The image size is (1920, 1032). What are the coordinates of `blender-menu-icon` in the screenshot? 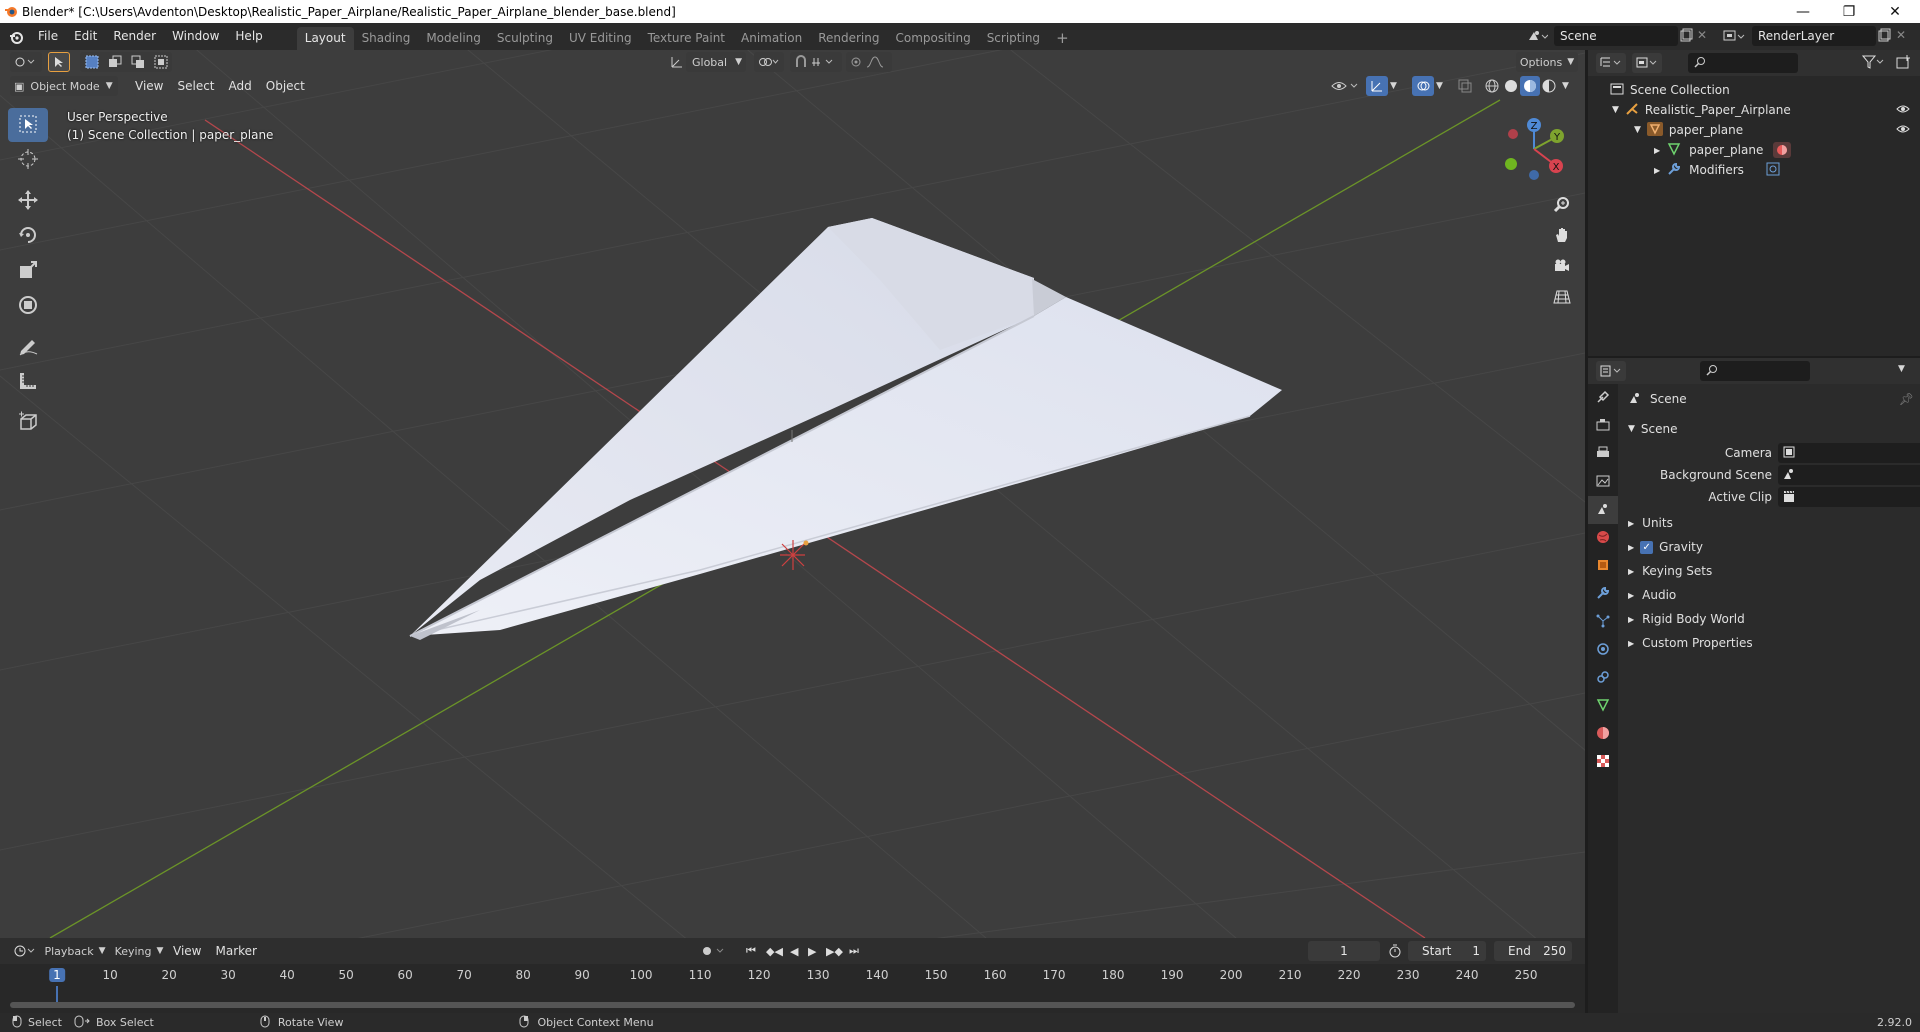 It's located at (16, 37).